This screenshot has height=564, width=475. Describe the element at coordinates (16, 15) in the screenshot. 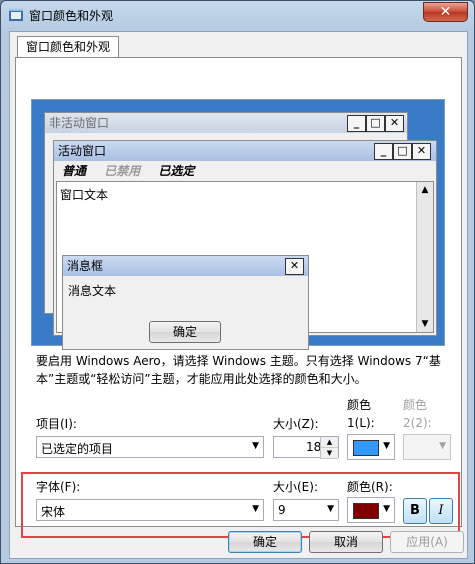

I see `app-icon` at that location.